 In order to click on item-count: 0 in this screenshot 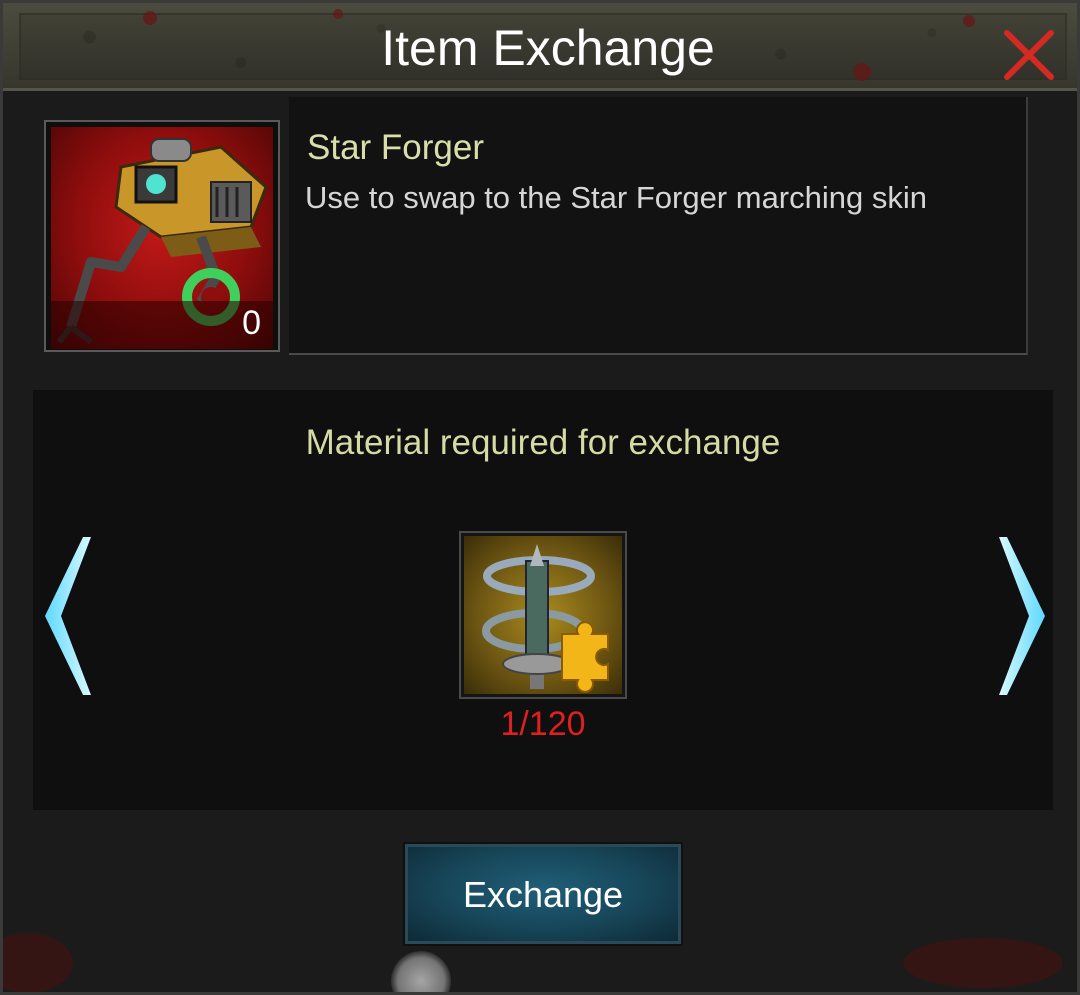, I will do `click(251, 323)`.